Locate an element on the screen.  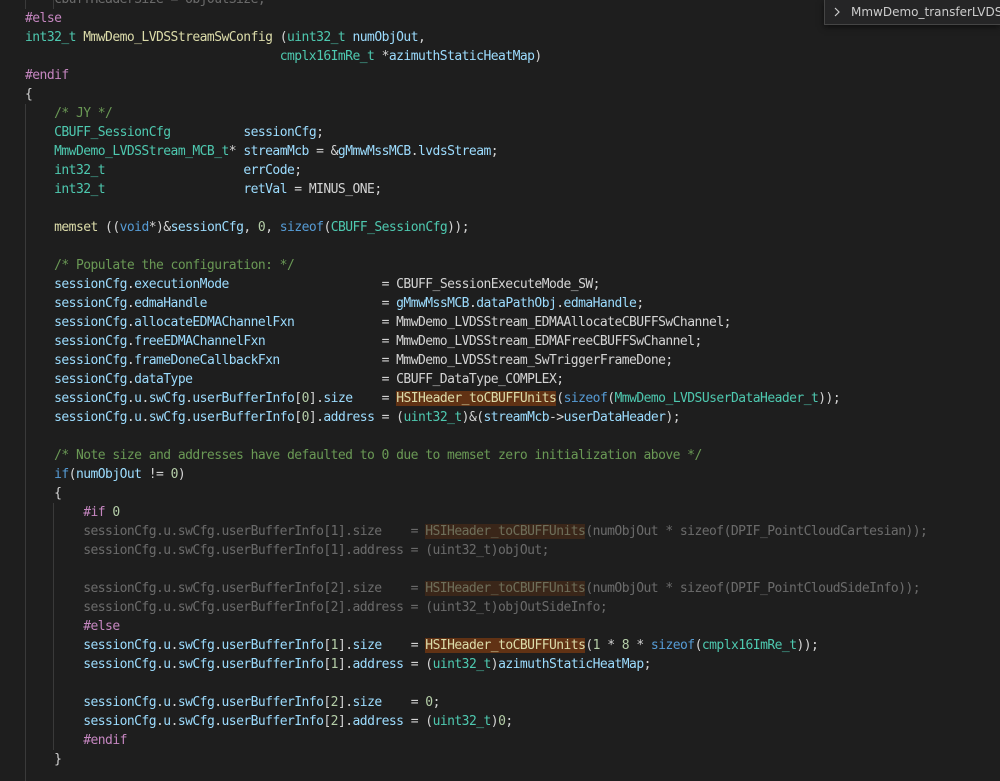
code-line: #if 0 is located at coordinates (512, 512).